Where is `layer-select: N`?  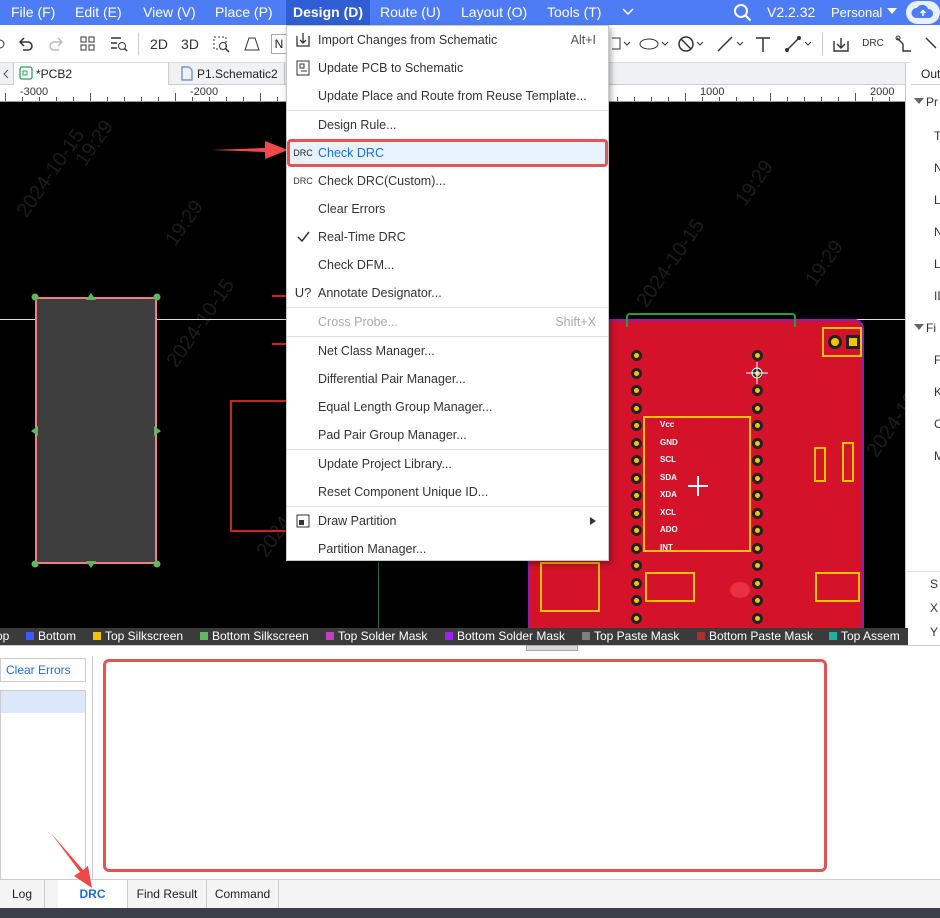
layer-select: N is located at coordinates (279, 44).